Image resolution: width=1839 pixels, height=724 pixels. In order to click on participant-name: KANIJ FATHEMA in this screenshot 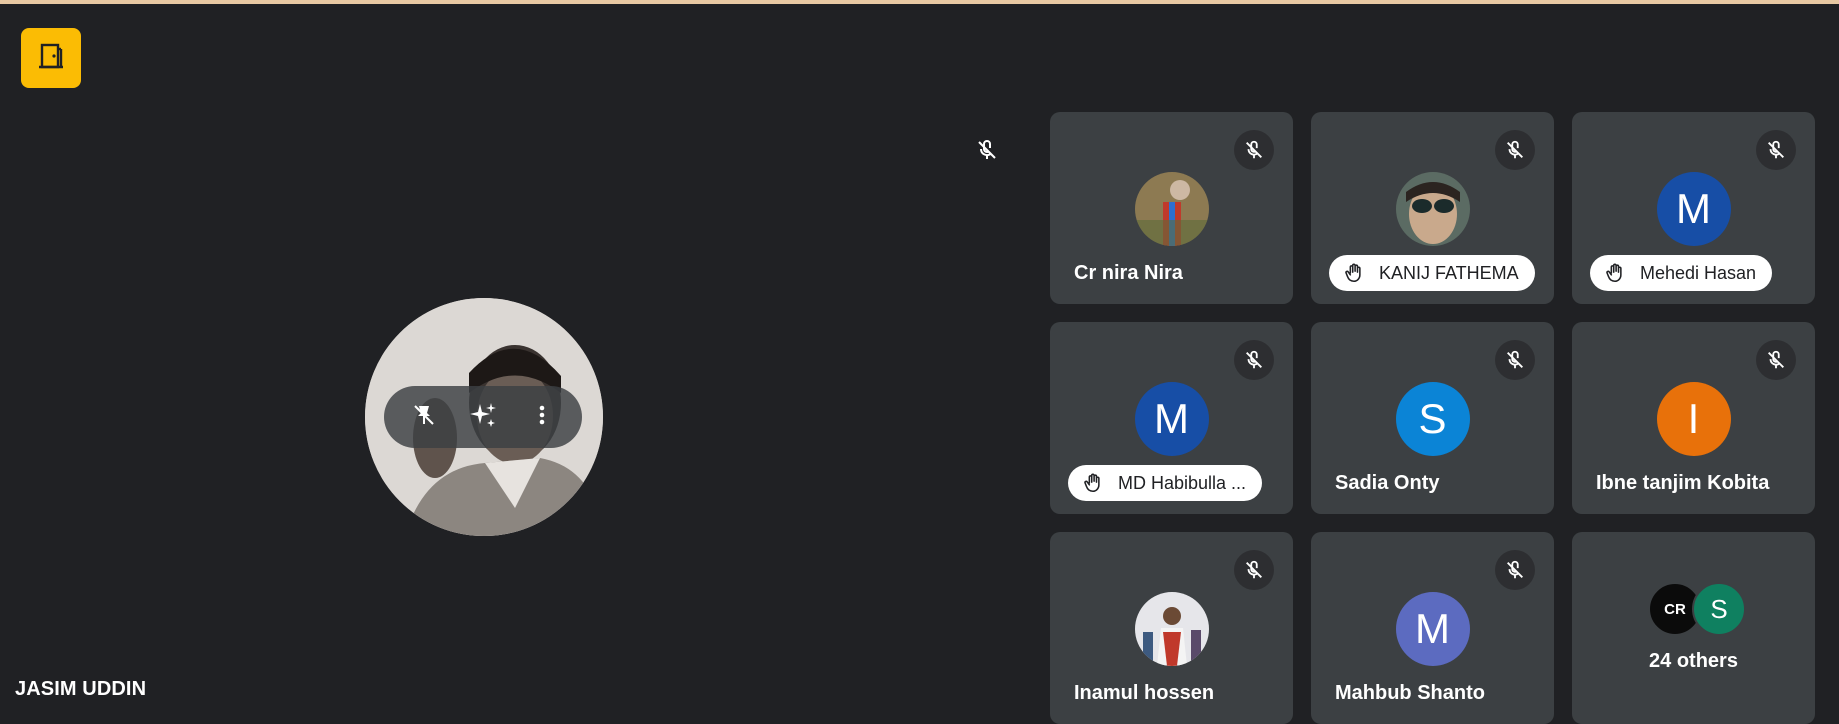, I will do `click(1449, 272)`.